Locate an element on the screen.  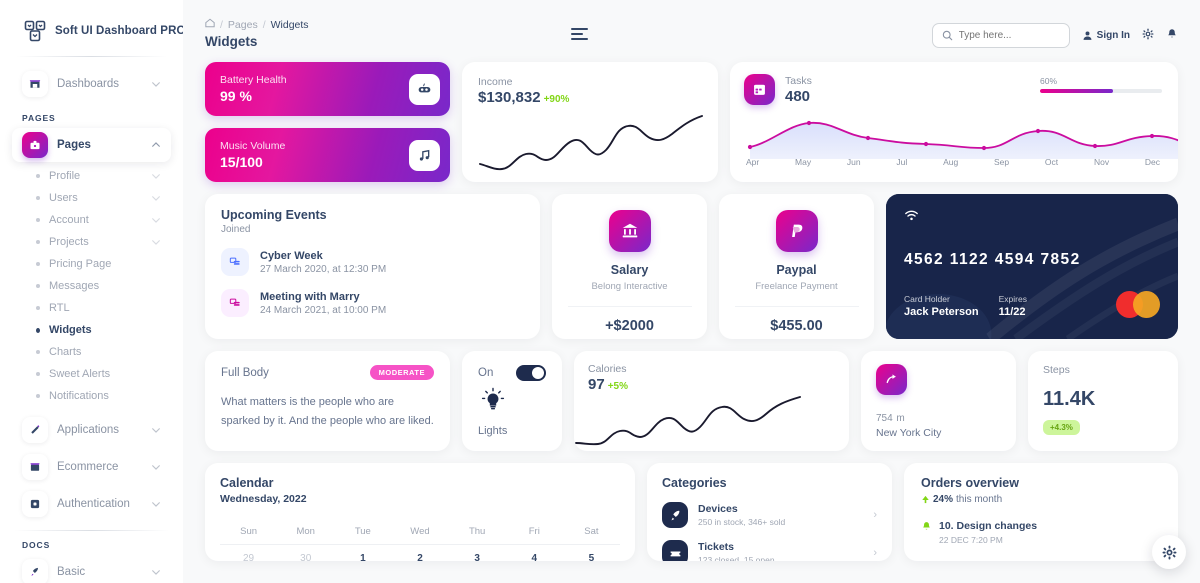
salary-card: Salary Belong Interactive +$2000 is located at coordinates (629, 266).